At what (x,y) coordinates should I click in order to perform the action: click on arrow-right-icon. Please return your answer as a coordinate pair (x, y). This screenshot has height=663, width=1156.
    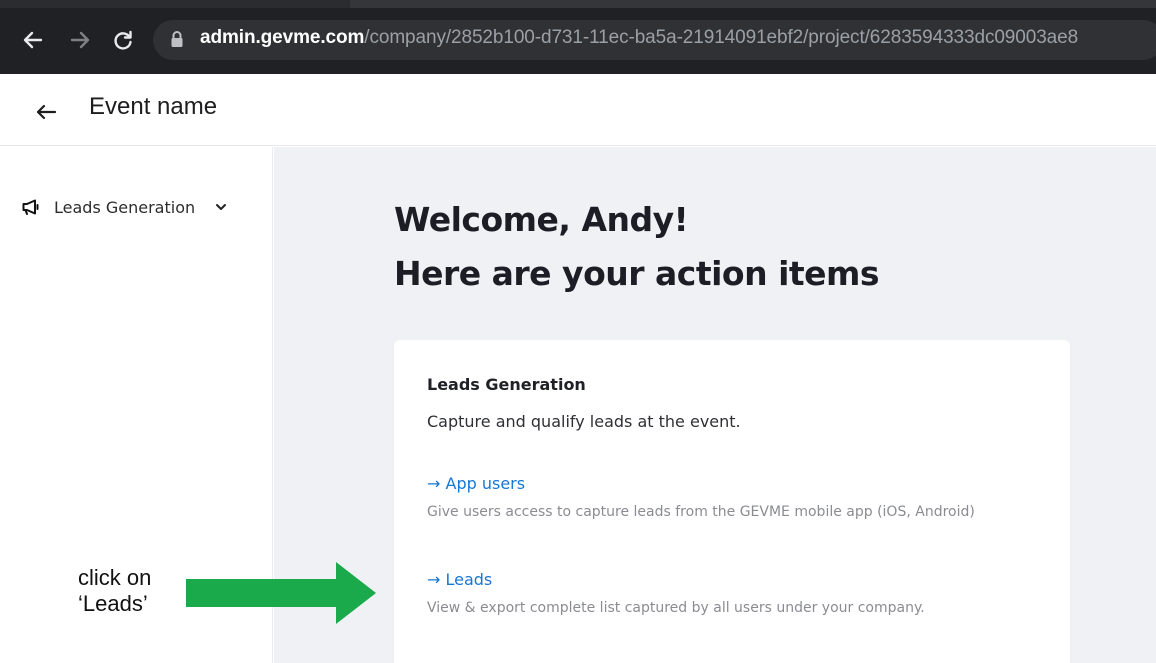
    Looking at the image, I should click on (80, 40).